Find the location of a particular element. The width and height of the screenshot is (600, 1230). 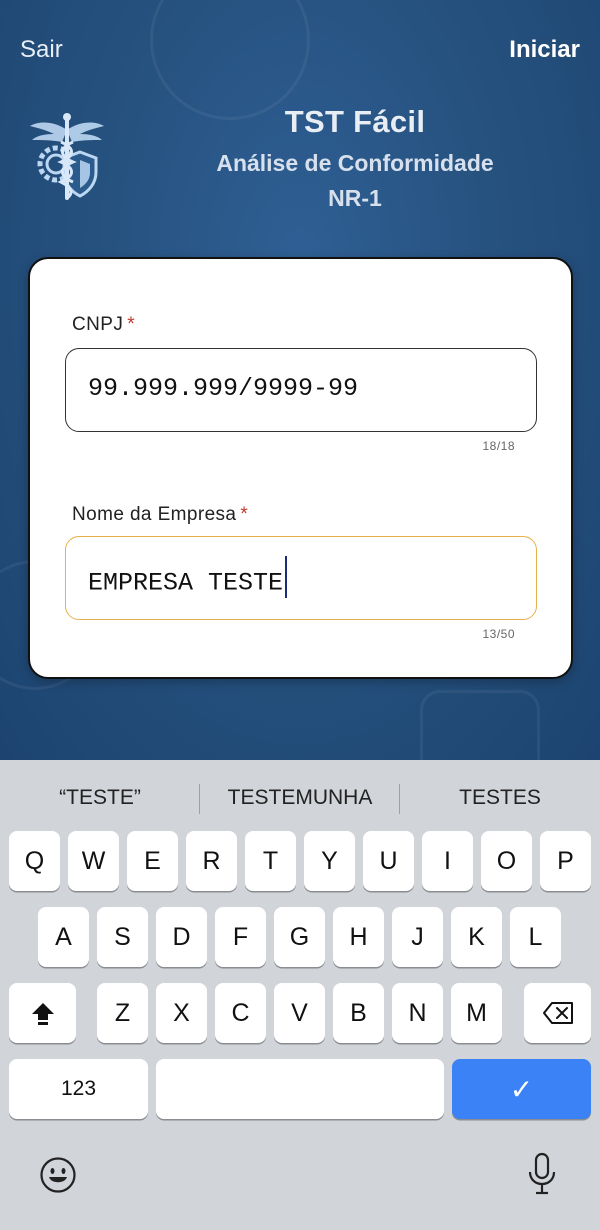

text-caret is located at coordinates (286, 577).